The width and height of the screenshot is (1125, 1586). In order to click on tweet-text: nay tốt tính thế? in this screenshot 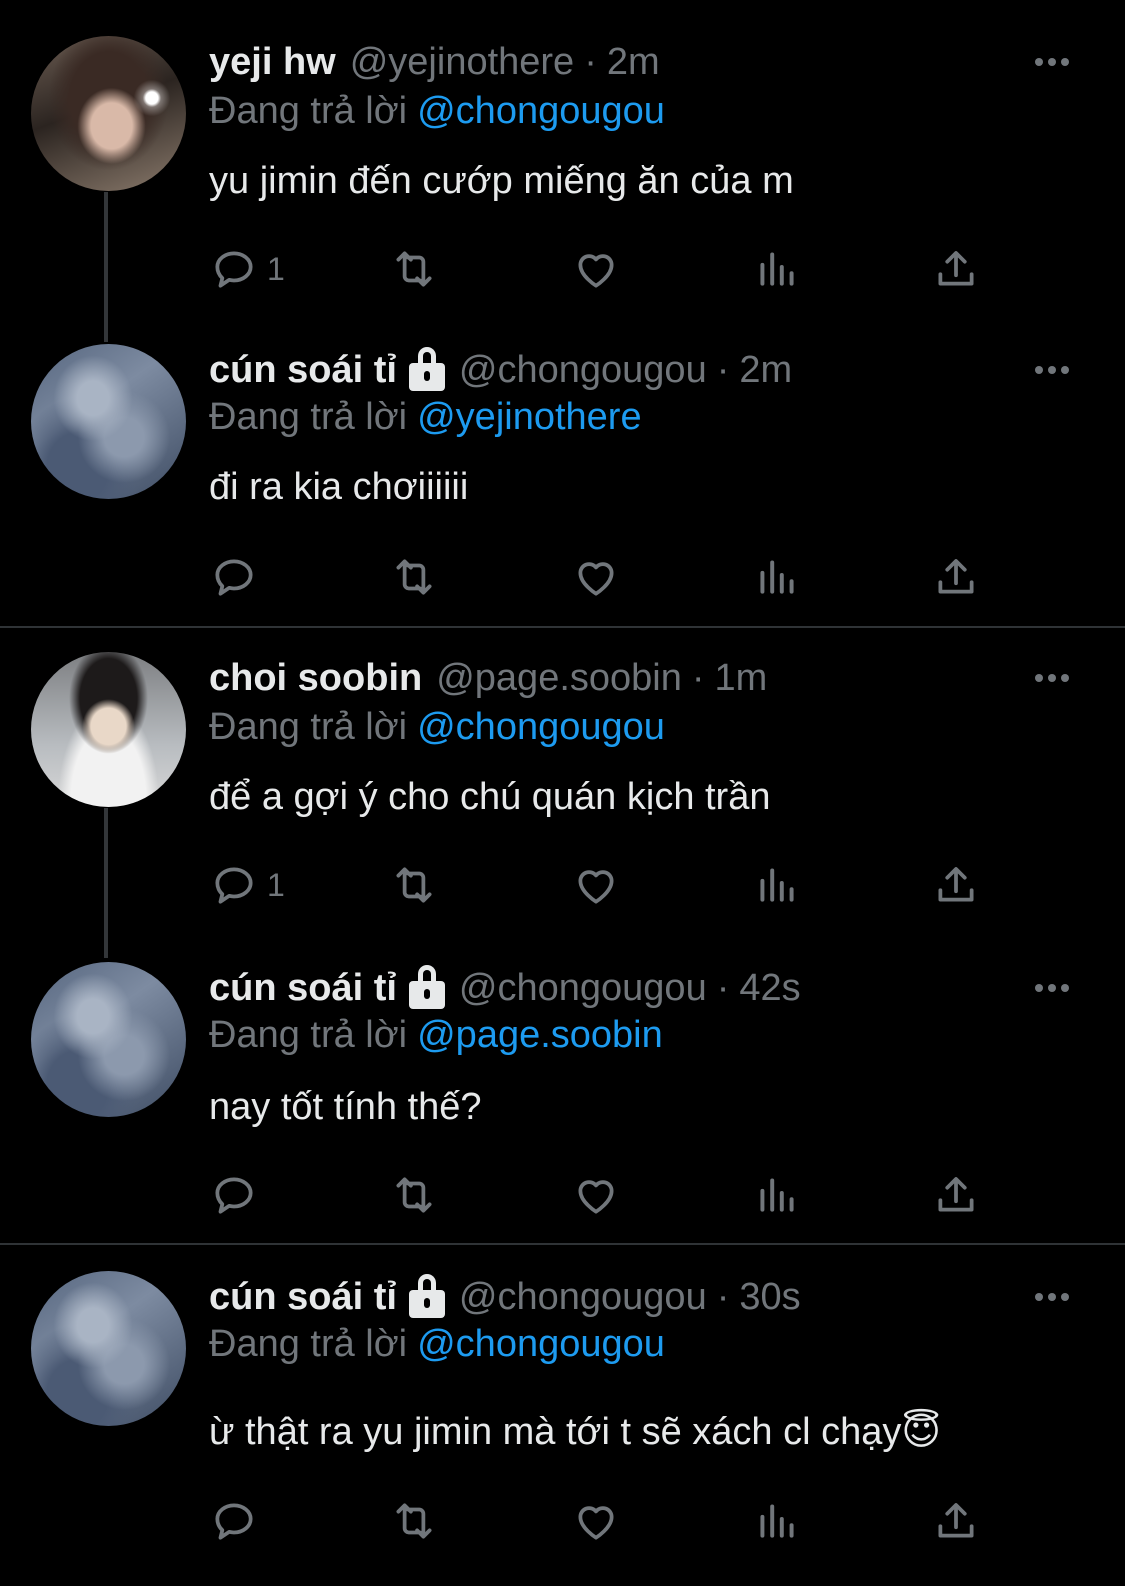, I will do `click(345, 1107)`.